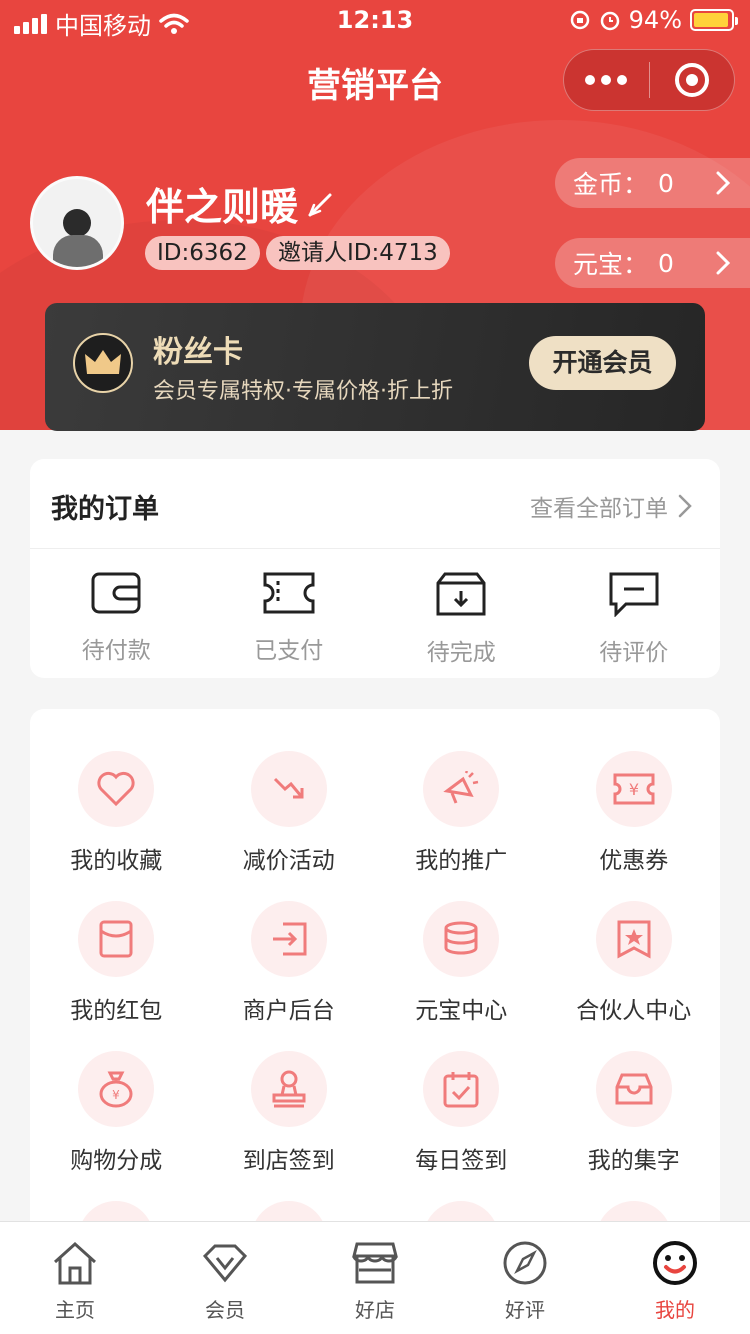 The height and width of the screenshot is (1334, 750). What do you see at coordinates (105, 509) in the screenshot?
I see `orders-title: 我的订单` at bounding box center [105, 509].